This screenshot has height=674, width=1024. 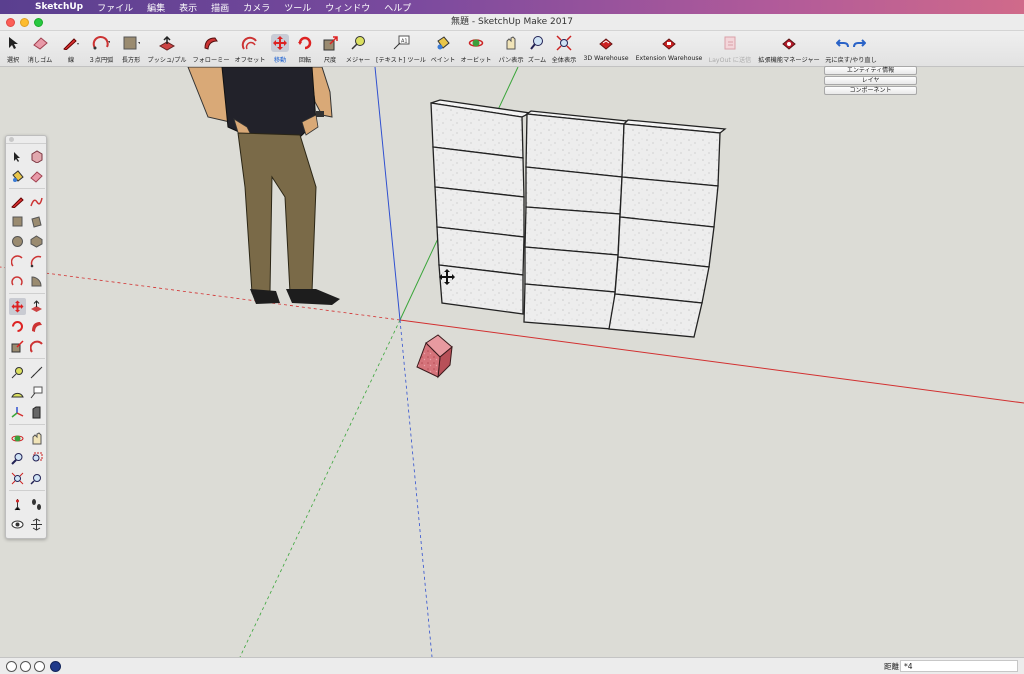 I want to click on palette-follow-me, so click(x=36, y=326).